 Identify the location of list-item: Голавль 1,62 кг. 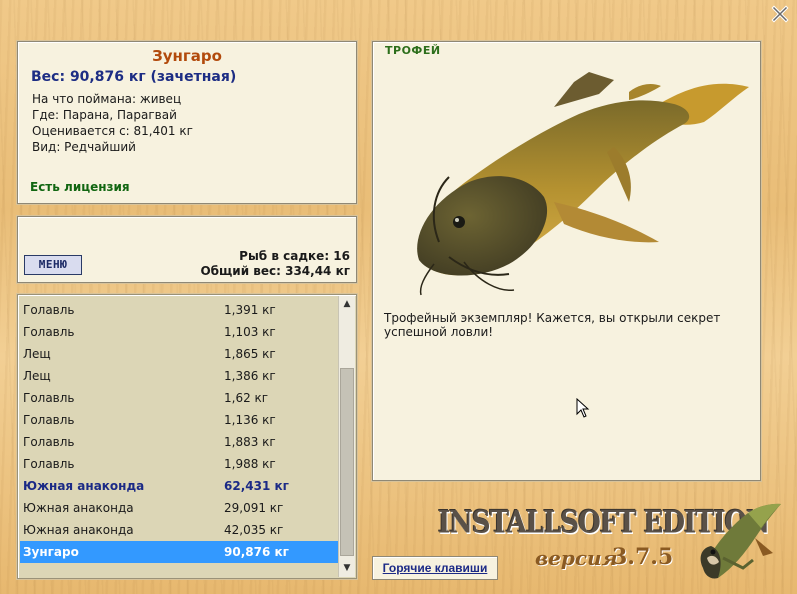
(179, 398).